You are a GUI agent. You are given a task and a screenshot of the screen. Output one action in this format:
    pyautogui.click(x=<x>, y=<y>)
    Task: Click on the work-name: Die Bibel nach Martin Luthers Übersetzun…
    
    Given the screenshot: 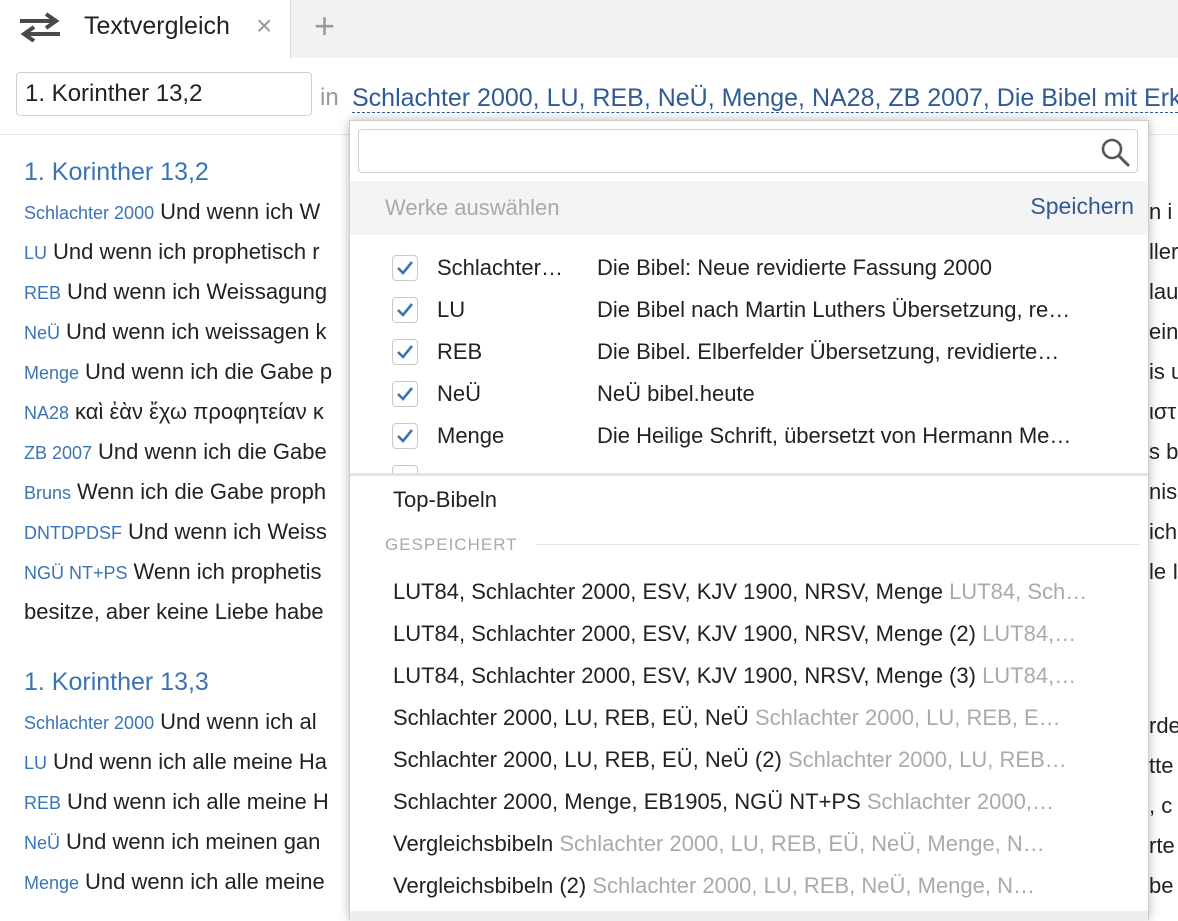 What is the action you would take?
    pyautogui.click(x=834, y=309)
    